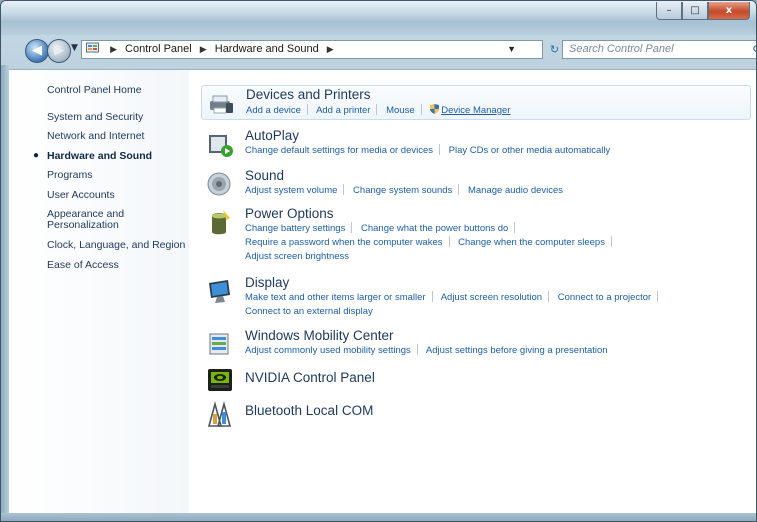 This screenshot has height=522, width=757. Describe the element at coordinates (92, 47) in the screenshot. I see `control-panel-icon` at that location.